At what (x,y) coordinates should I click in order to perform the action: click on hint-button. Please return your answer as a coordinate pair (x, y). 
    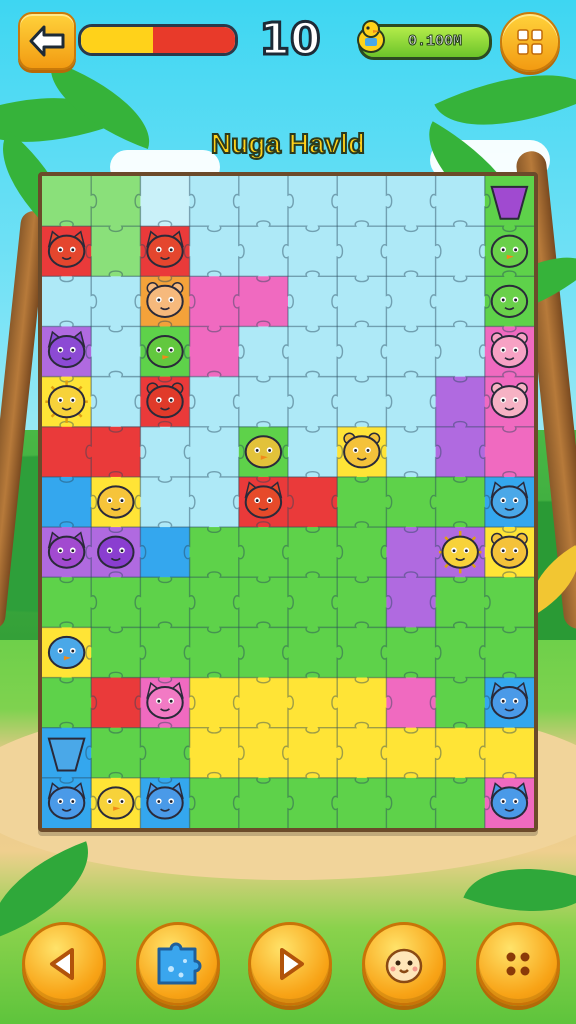
    Looking at the image, I should click on (404, 964).